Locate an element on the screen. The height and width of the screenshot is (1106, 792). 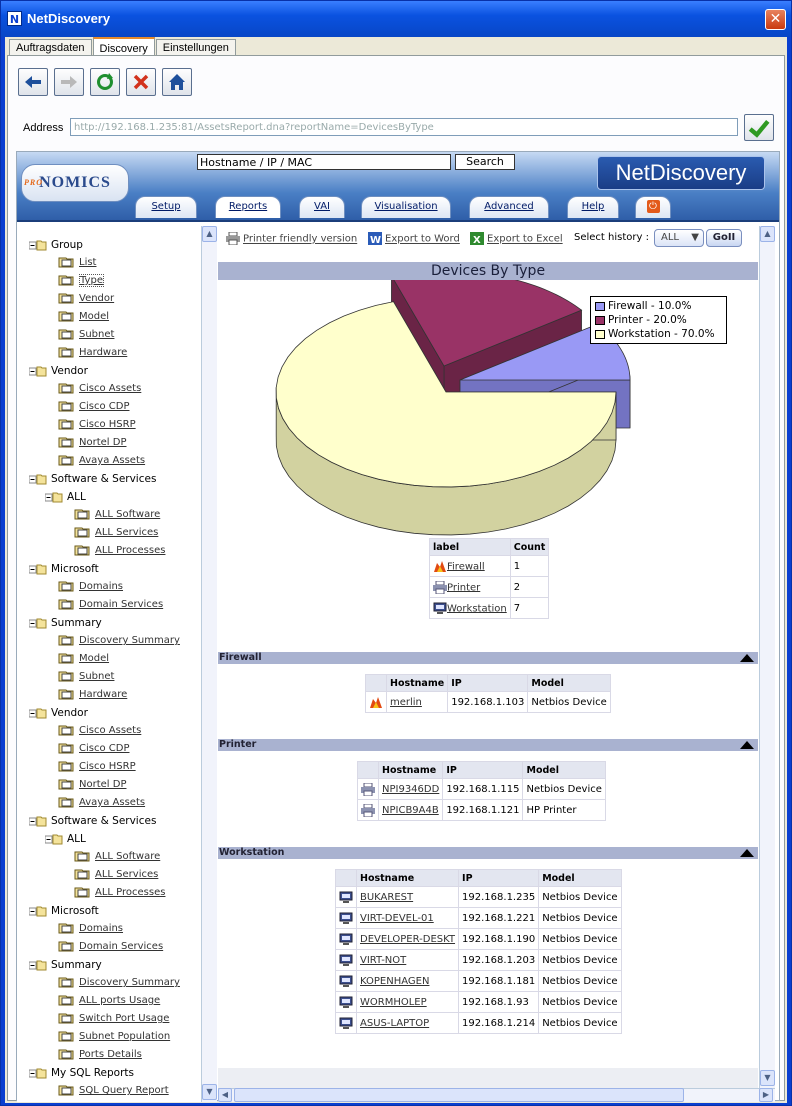
tree-label: ALL Processes is located at coordinates (130, 550).